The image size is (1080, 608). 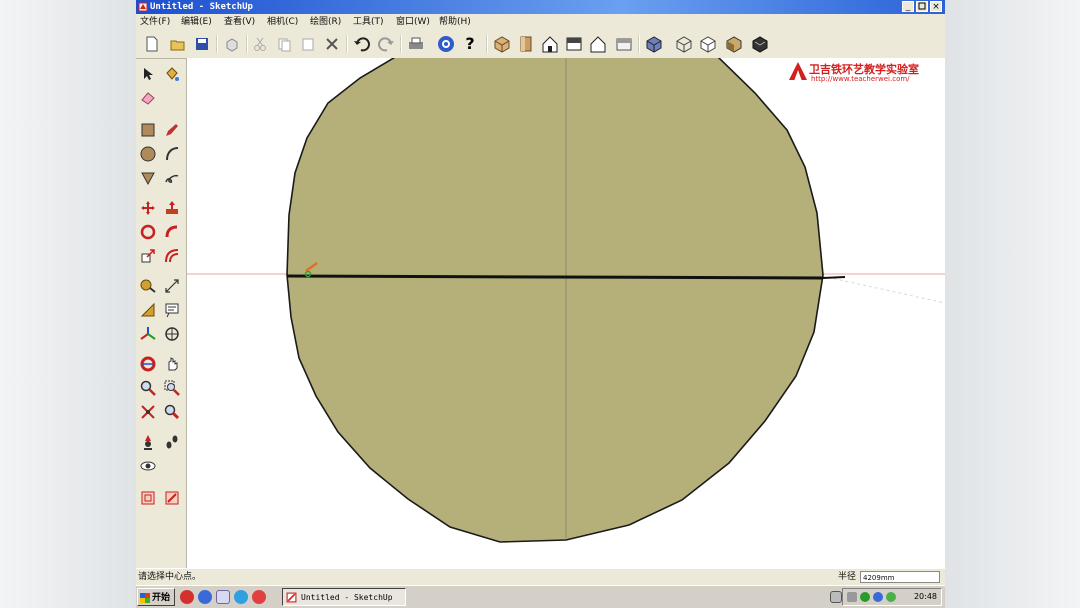 I want to click on zoom-window-icon, so click(x=172, y=388).